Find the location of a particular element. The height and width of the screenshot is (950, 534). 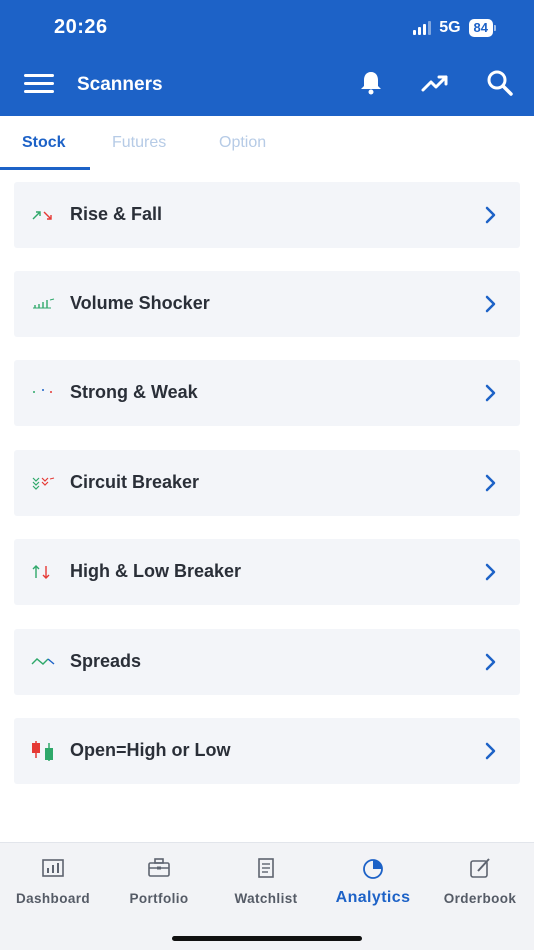

nav-analytics: Analytics is located at coordinates (373, 881).